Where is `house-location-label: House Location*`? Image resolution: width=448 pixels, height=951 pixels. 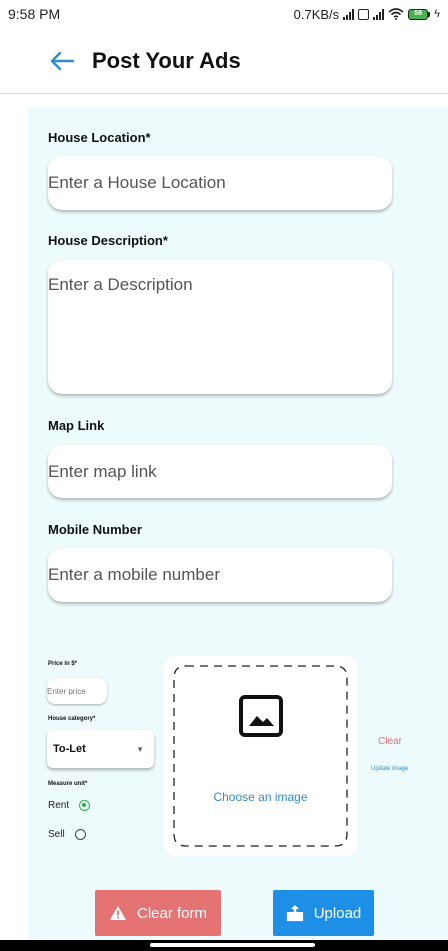
house-location-label: House Location* is located at coordinates (99, 137).